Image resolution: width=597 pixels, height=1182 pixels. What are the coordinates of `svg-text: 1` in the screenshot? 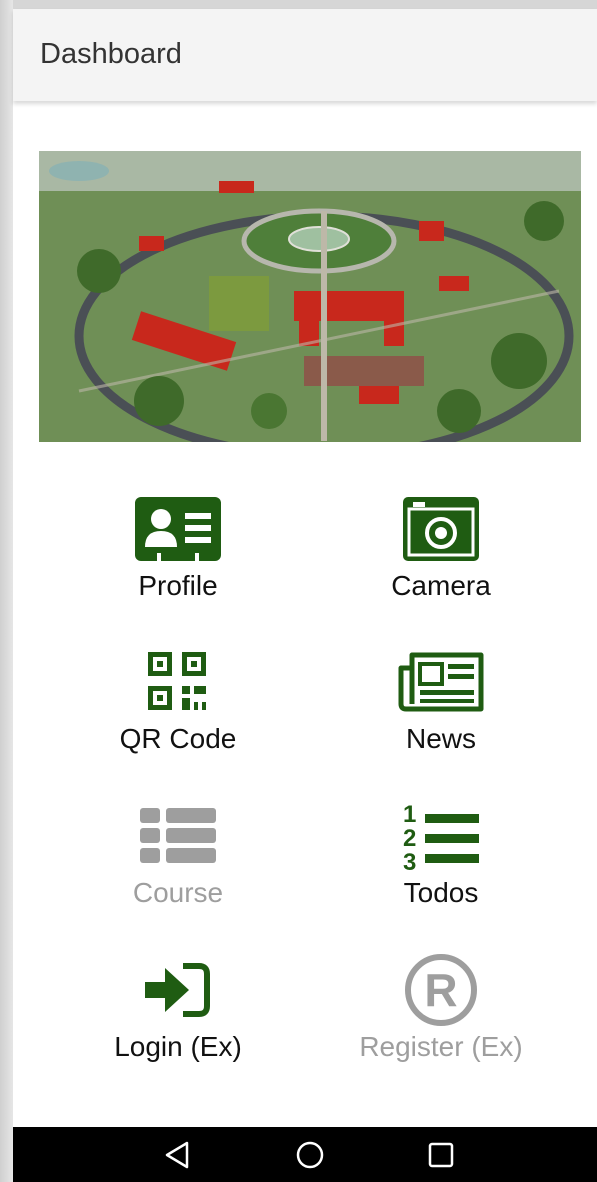 It's located at (409, 814).